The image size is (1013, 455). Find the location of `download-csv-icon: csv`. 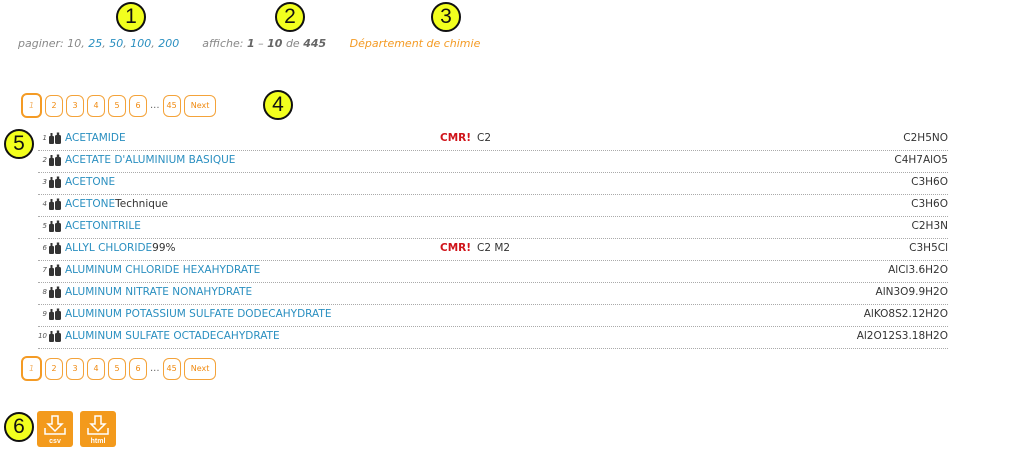

download-csv-icon: csv is located at coordinates (55, 430).